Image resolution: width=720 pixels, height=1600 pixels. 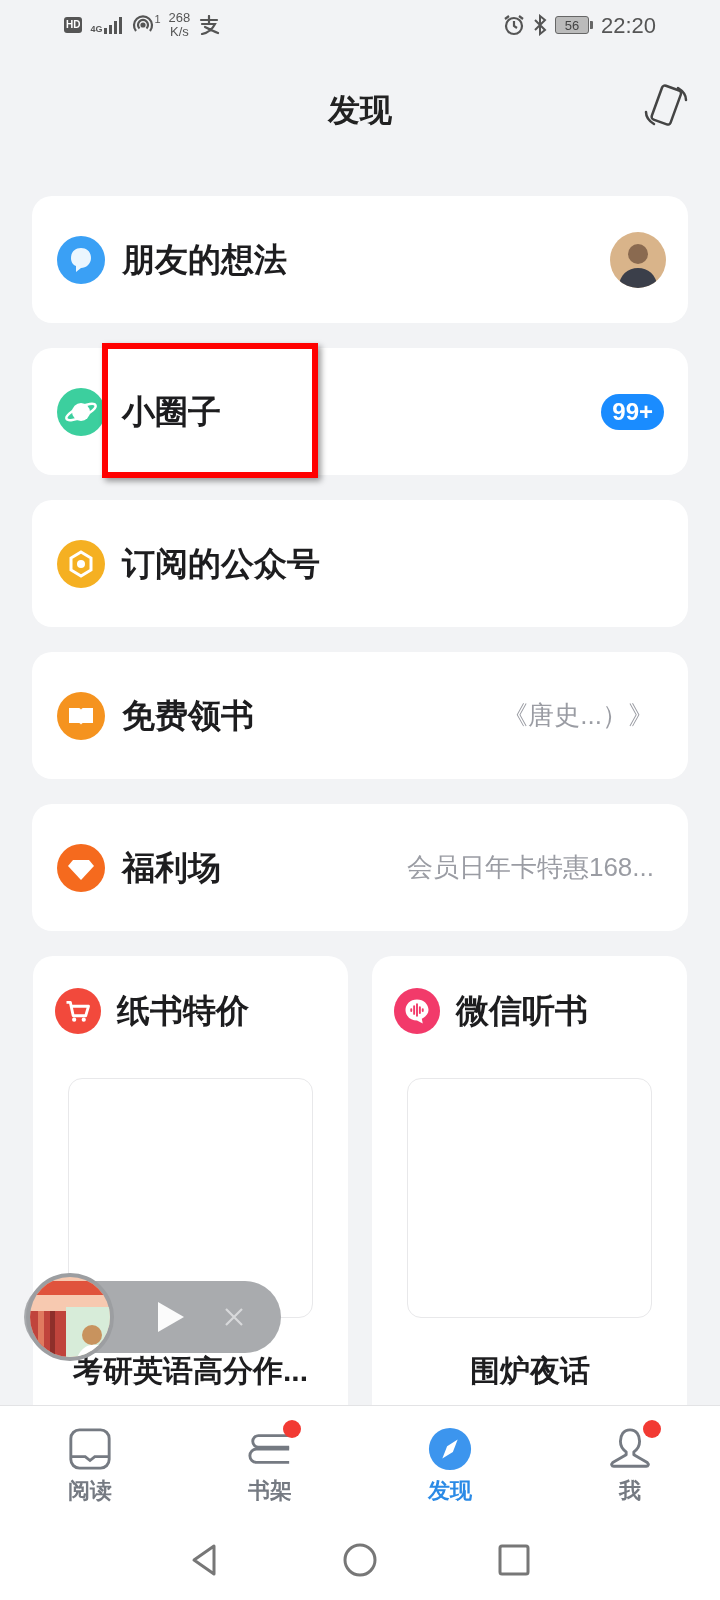 I want to click on menu-row: 免费领书 《唐史...）》, so click(x=360, y=715).